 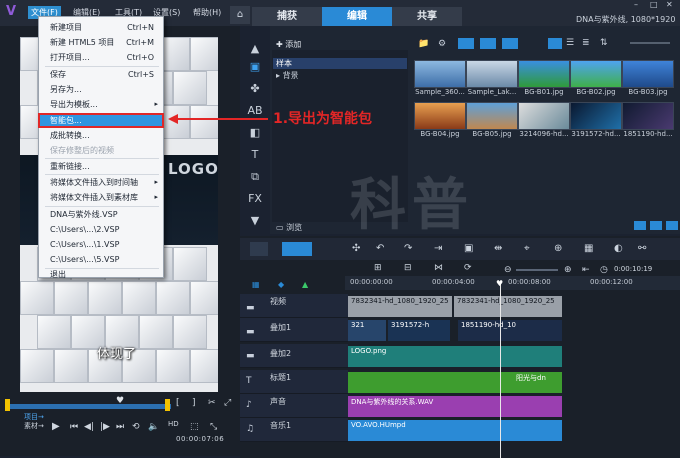 I want to click on menu-item-recent-3: C:\Users\...\1.VSP, so click(x=101, y=244).